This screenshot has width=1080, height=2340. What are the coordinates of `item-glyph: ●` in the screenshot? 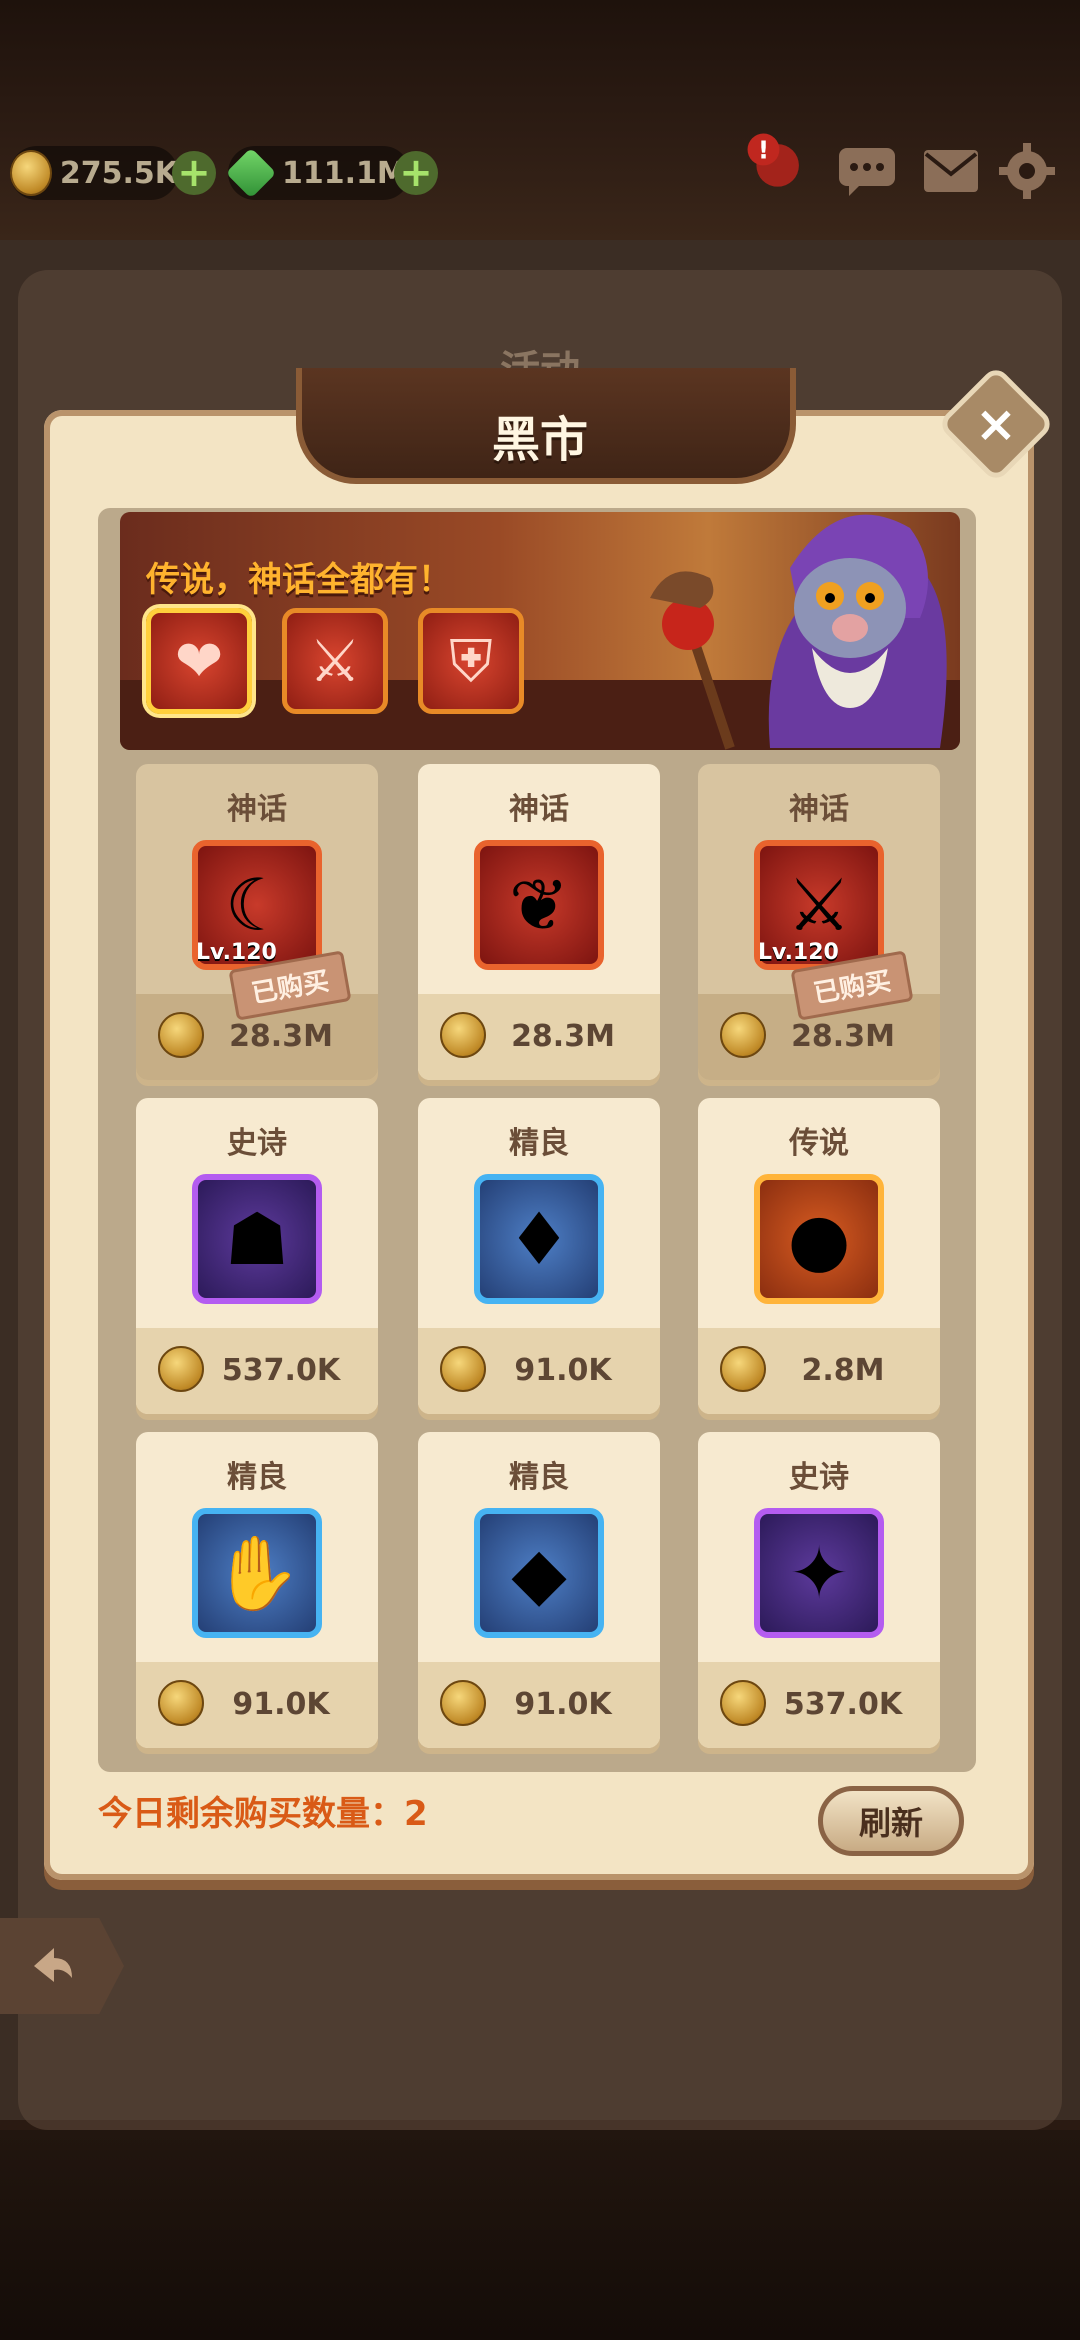 It's located at (819, 1239).